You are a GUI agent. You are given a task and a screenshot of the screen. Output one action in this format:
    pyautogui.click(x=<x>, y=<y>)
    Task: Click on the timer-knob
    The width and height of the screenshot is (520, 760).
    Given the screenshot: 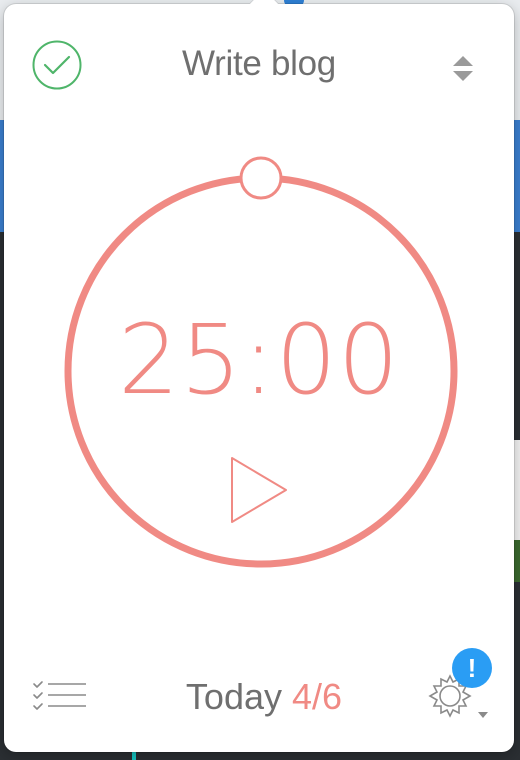 What is the action you would take?
    pyautogui.click(x=261, y=178)
    